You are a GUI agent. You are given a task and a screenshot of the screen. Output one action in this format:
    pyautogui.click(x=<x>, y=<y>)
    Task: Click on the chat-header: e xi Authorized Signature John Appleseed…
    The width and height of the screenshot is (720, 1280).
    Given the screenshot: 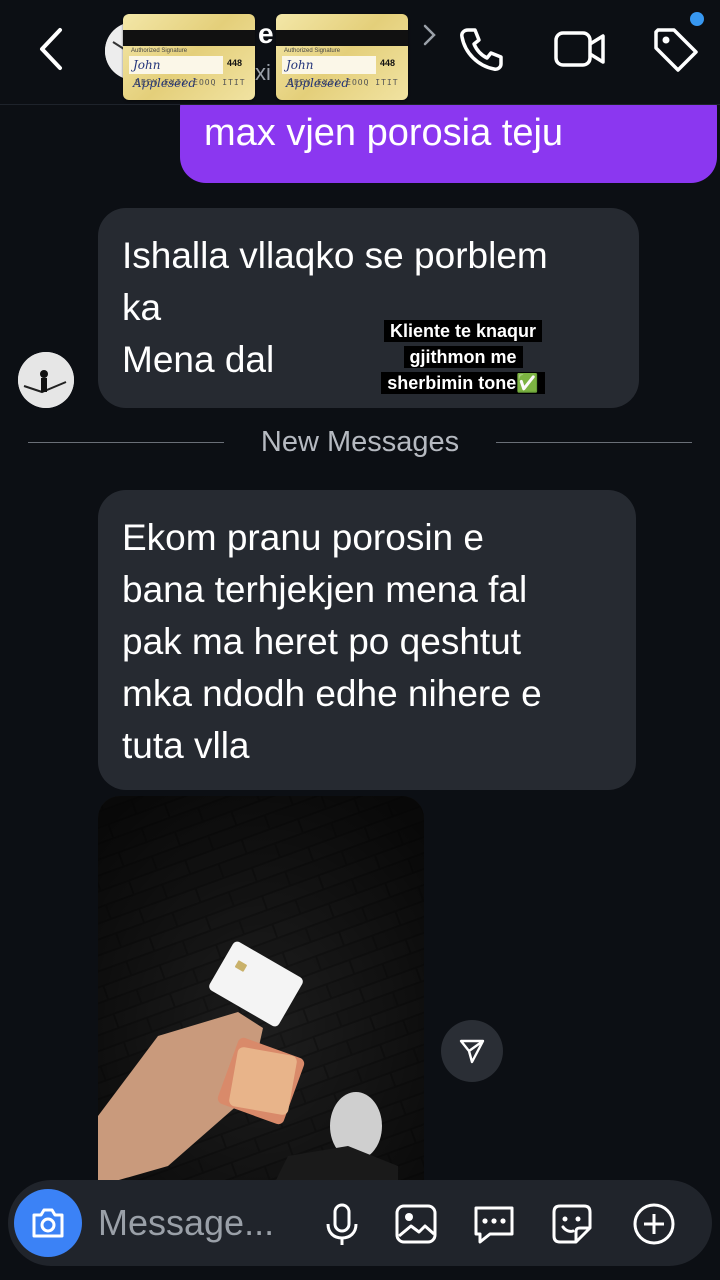 What is the action you would take?
    pyautogui.click(x=360, y=52)
    